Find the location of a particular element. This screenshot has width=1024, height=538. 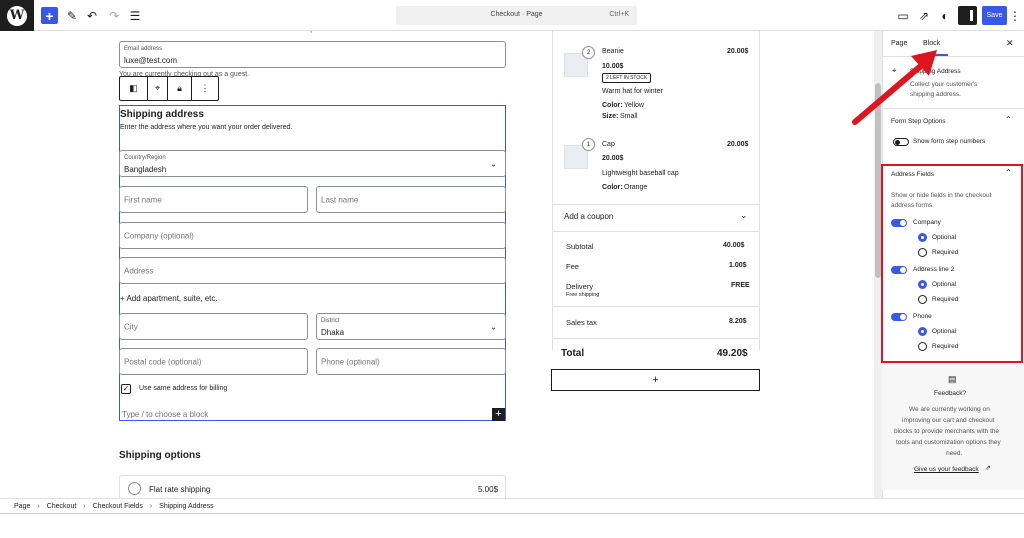

close-icon: ✕ is located at coordinates (1010, 43).